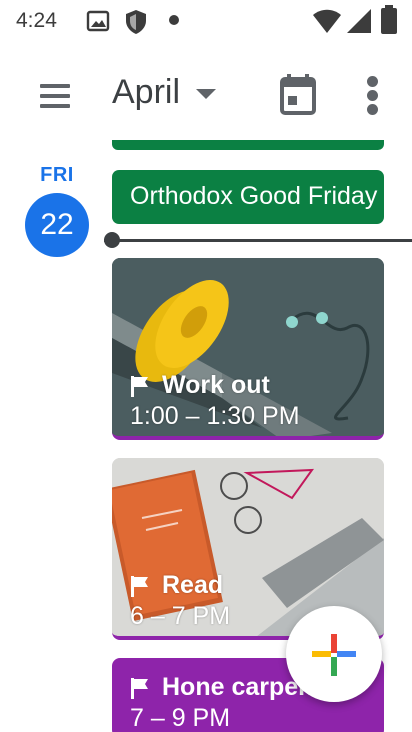 The image size is (412, 732). Describe the element at coordinates (112, 240) in the screenshot. I see `current-time-dot` at that location.